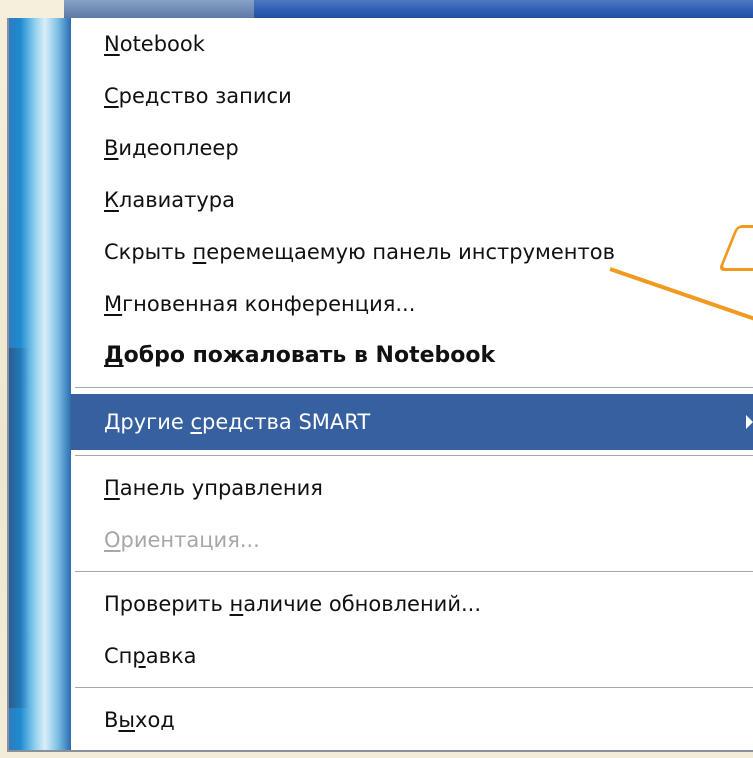 Image resolution: width=753 pixels, height=758 pixels. I want to click on menu-item-welcome: Добро пожаловать в Notebook, so click(412, 356).